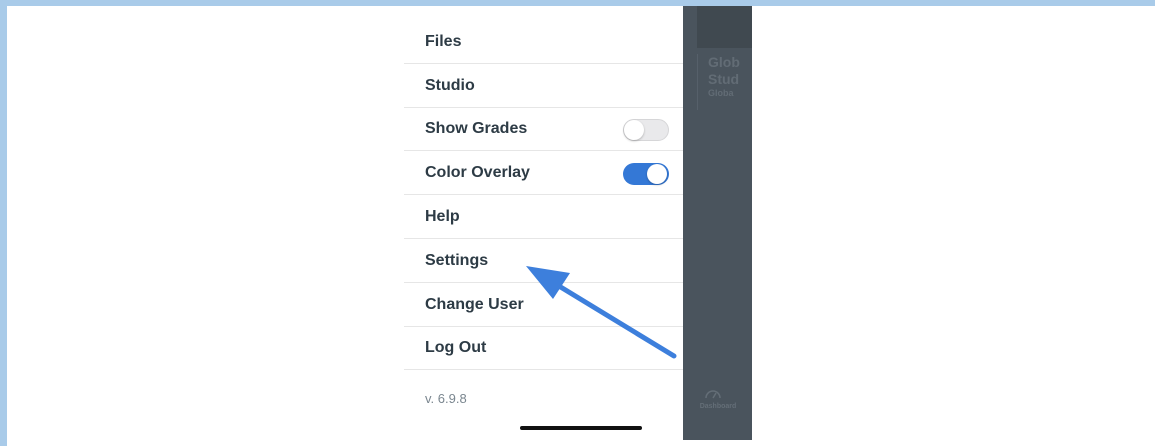 This screenshot has height=446, width=1155. I want to click on menu-item-color-overlay: Color Overlay, so click(543, 173).